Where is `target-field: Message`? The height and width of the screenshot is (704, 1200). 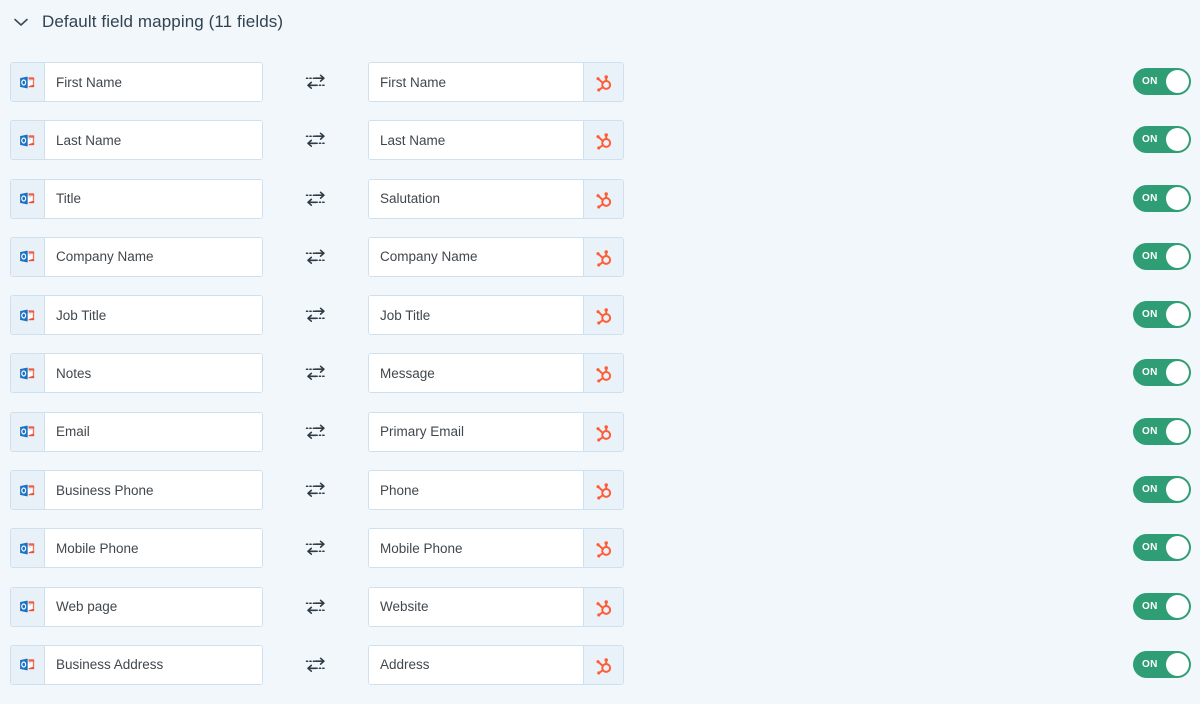 target-field: Message is located at coordinates (496, 373).